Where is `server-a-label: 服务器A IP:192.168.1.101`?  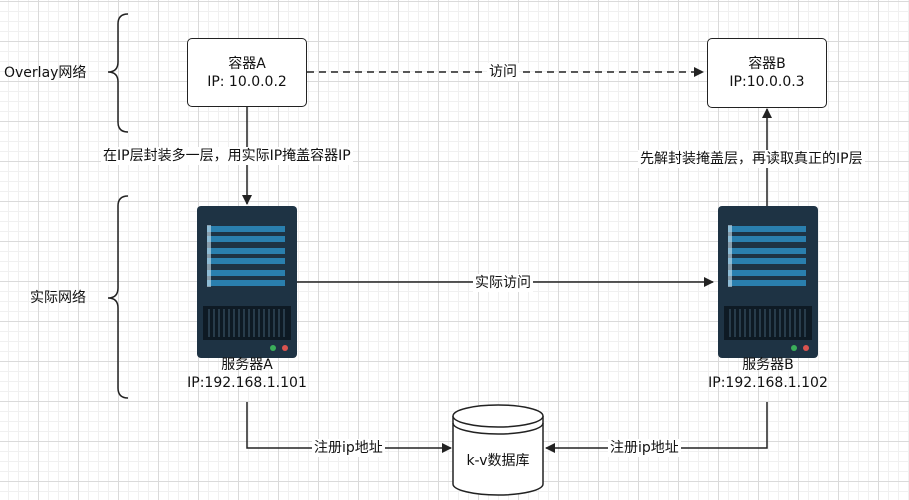
server-a-label: 服务器A IP:192.168.1.101 is located at coordinates (247, 374).